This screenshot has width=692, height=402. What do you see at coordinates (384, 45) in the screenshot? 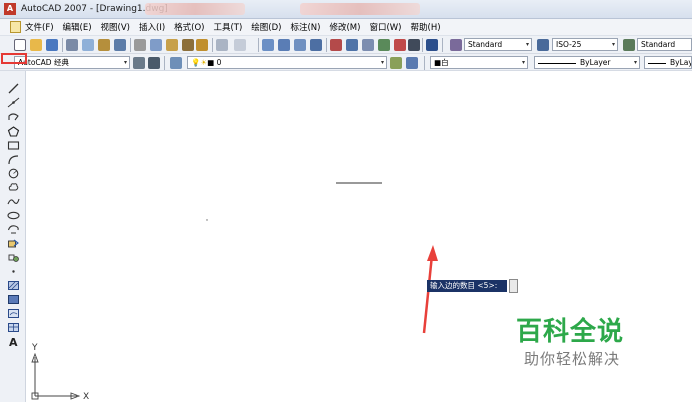
I see `sheet-set-icon` at bounding box center [384, 45].